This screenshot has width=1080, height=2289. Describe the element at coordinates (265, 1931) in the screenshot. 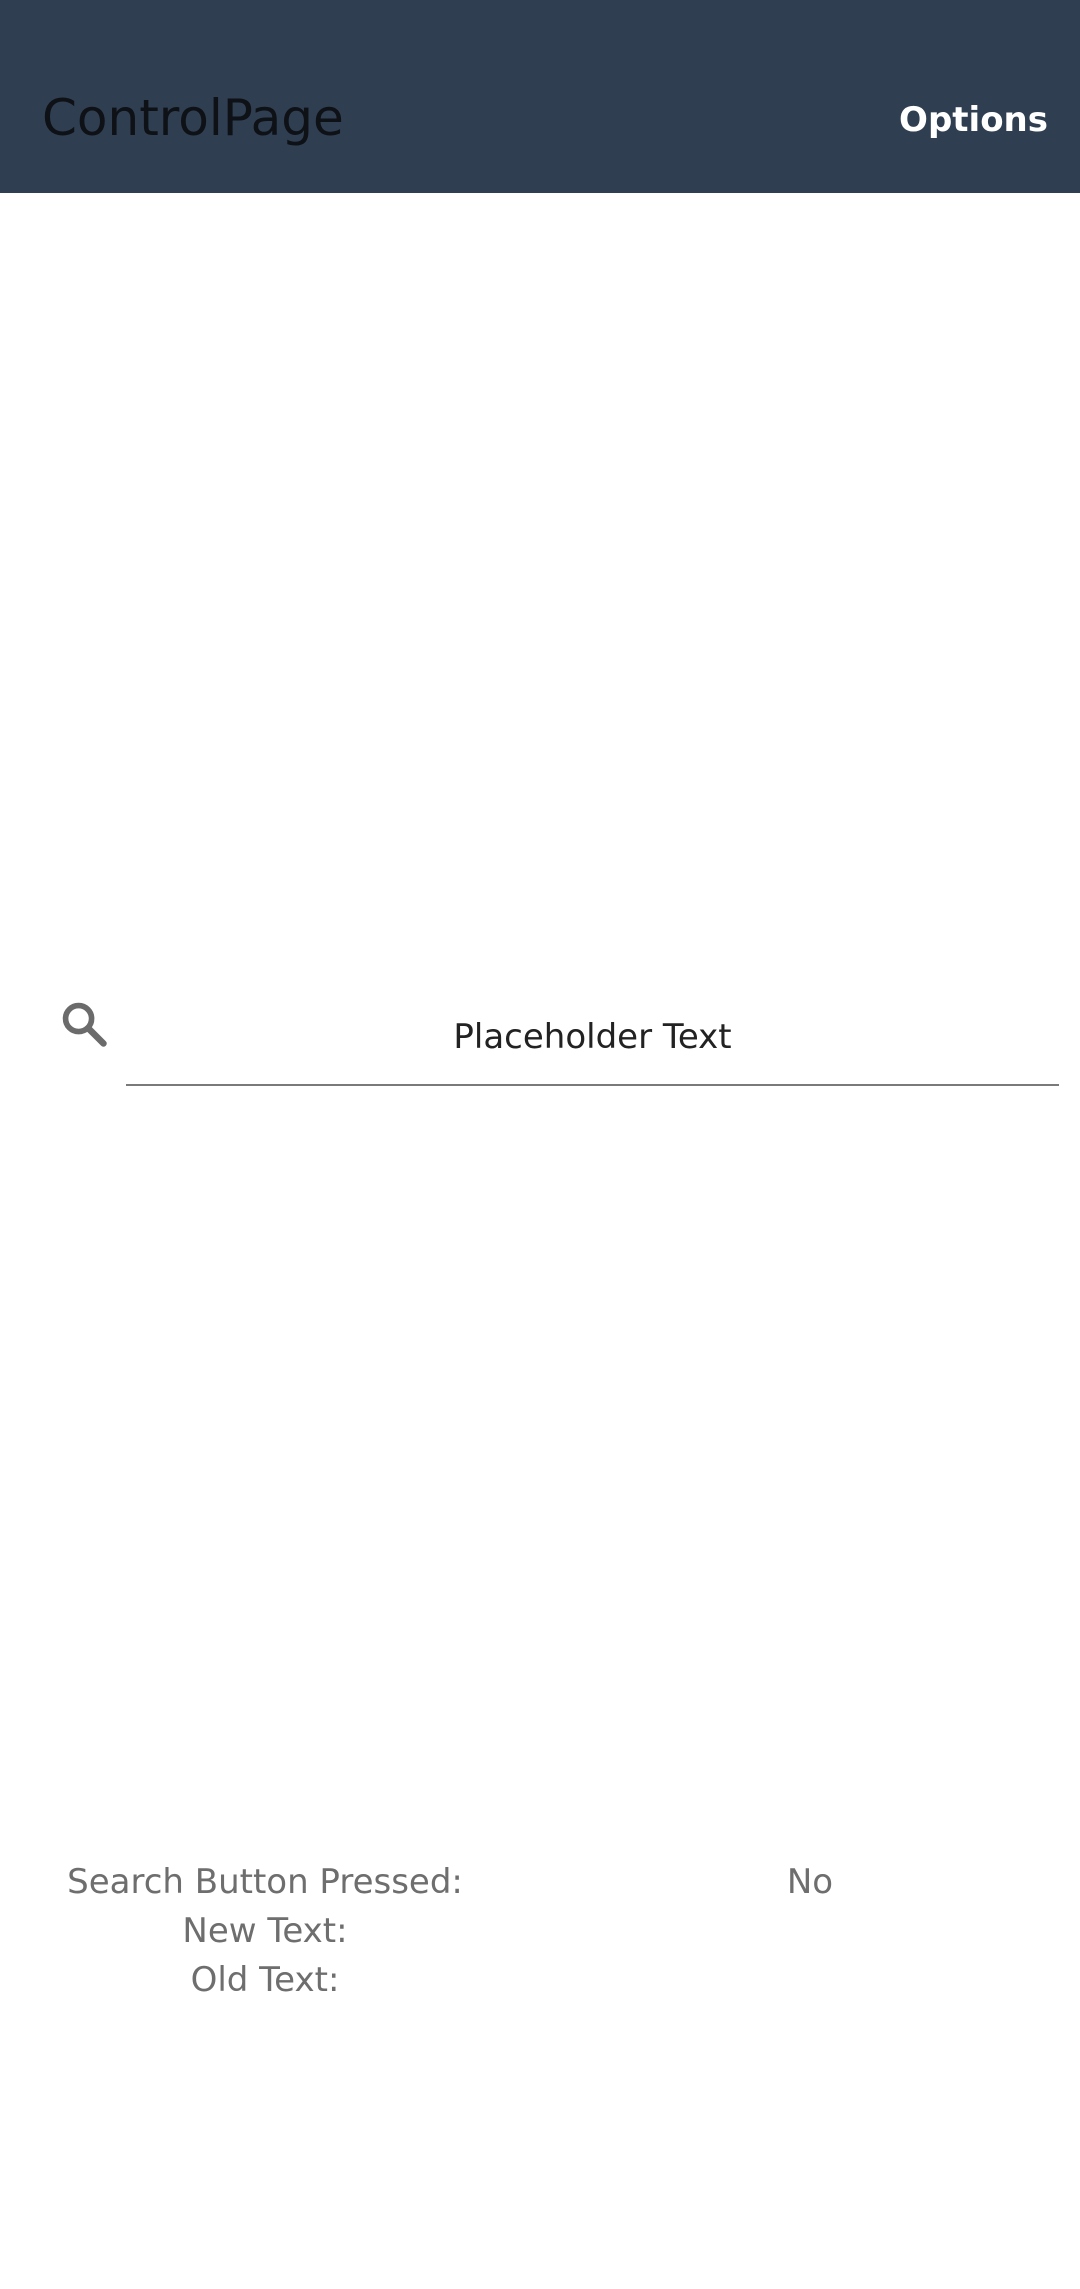

I see `new-text-label: New Text:` at that location.